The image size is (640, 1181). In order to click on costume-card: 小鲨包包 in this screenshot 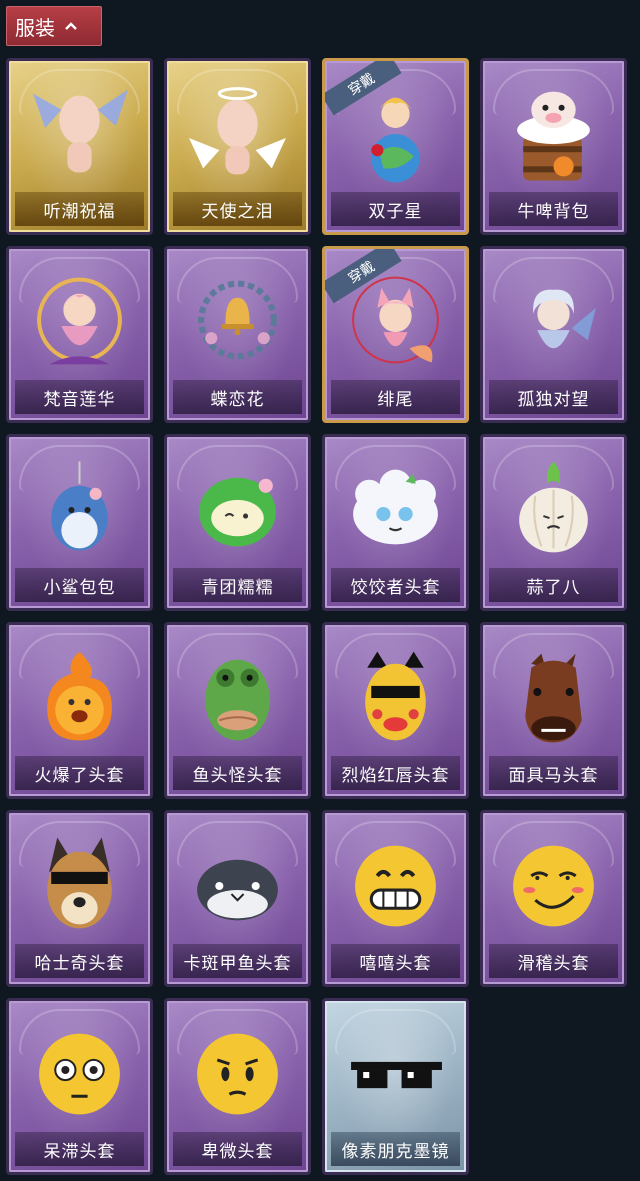, I will do `click(79, 522)`.